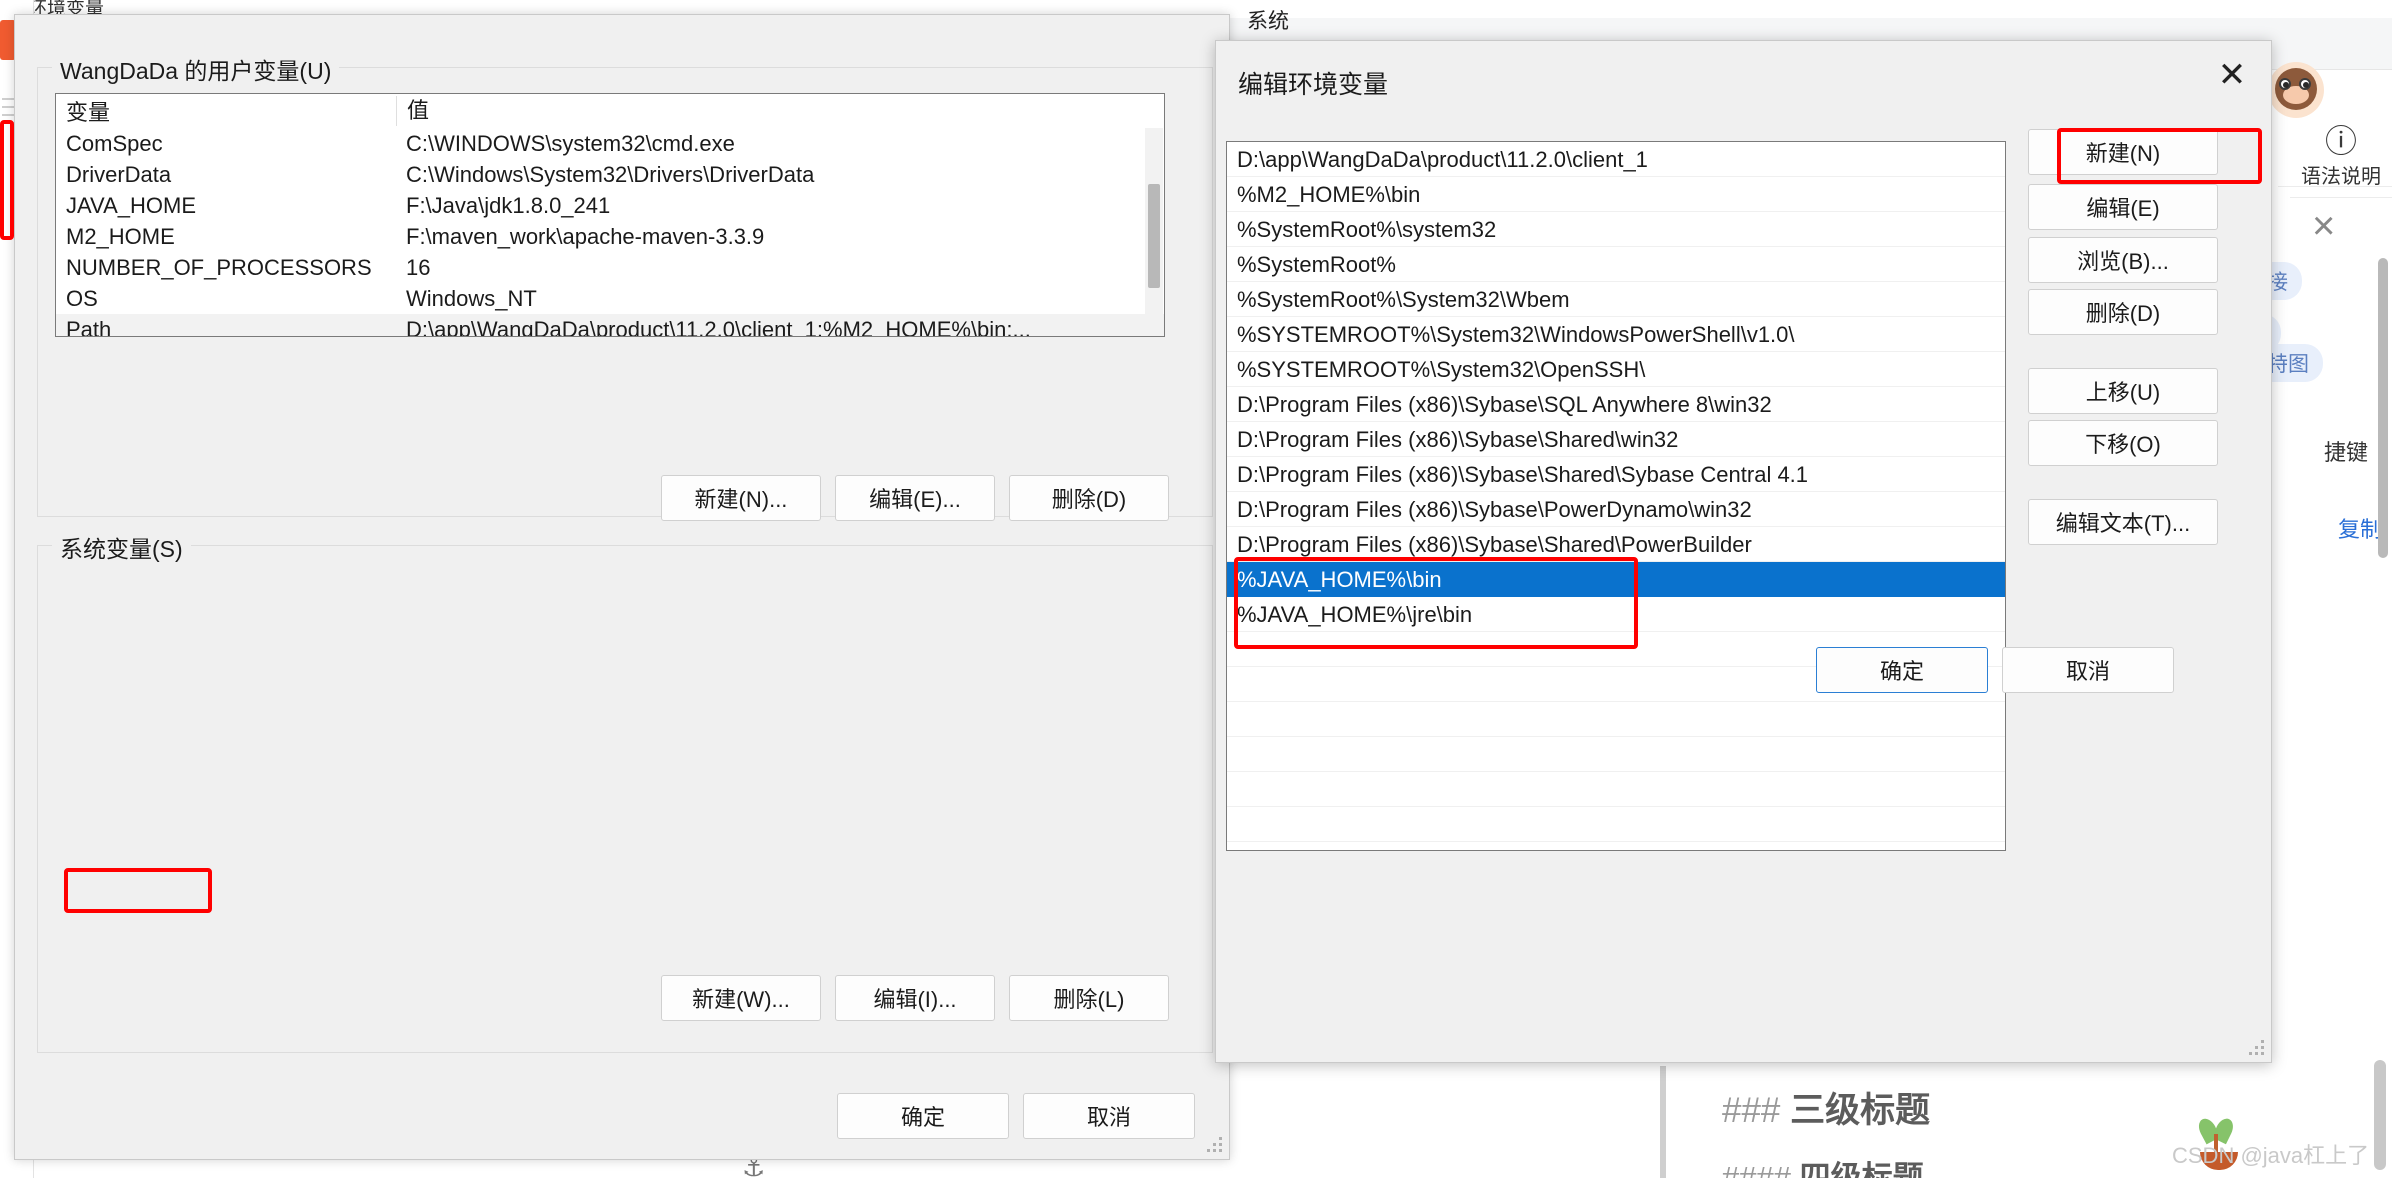 The width and height of the screenshot is (2392, 1178). Describe the element at coordinates (119, 174) in the screenshot. I see `cell-name: DriverData` at that location.